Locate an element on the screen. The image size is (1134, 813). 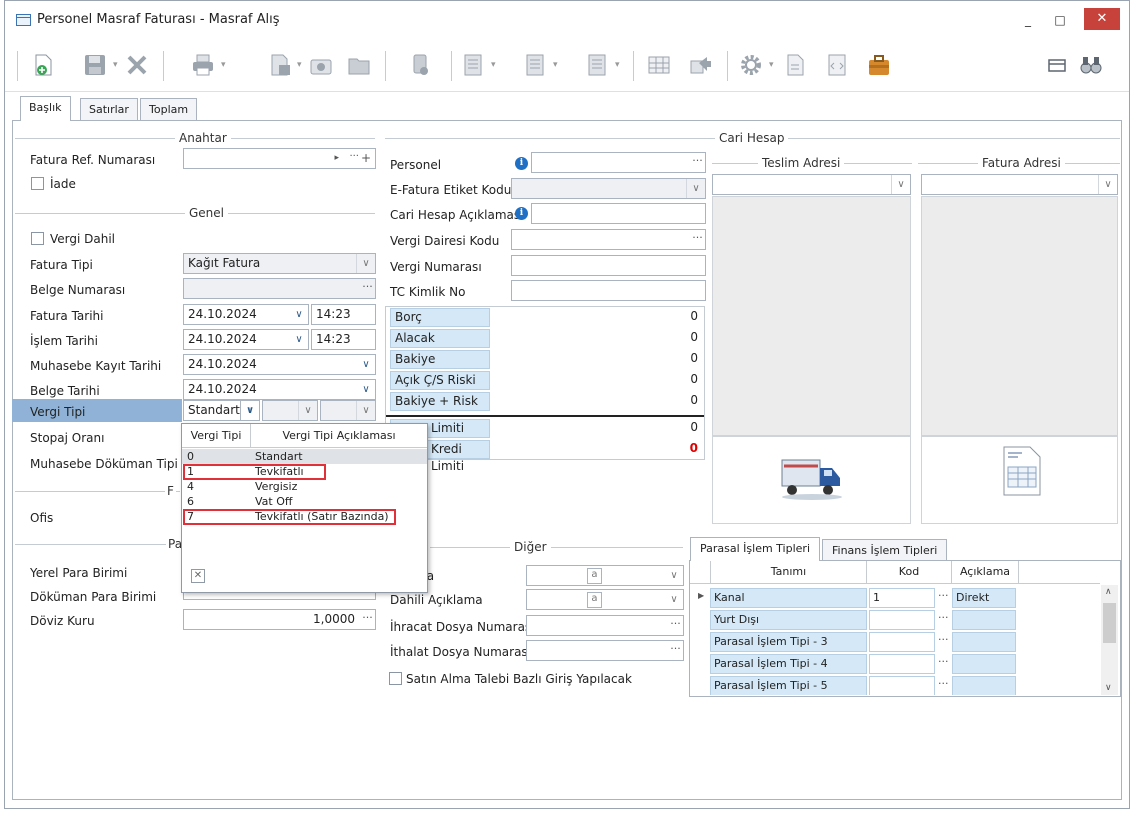
scrollbar-thumb is located at coordinates (1109, 623).